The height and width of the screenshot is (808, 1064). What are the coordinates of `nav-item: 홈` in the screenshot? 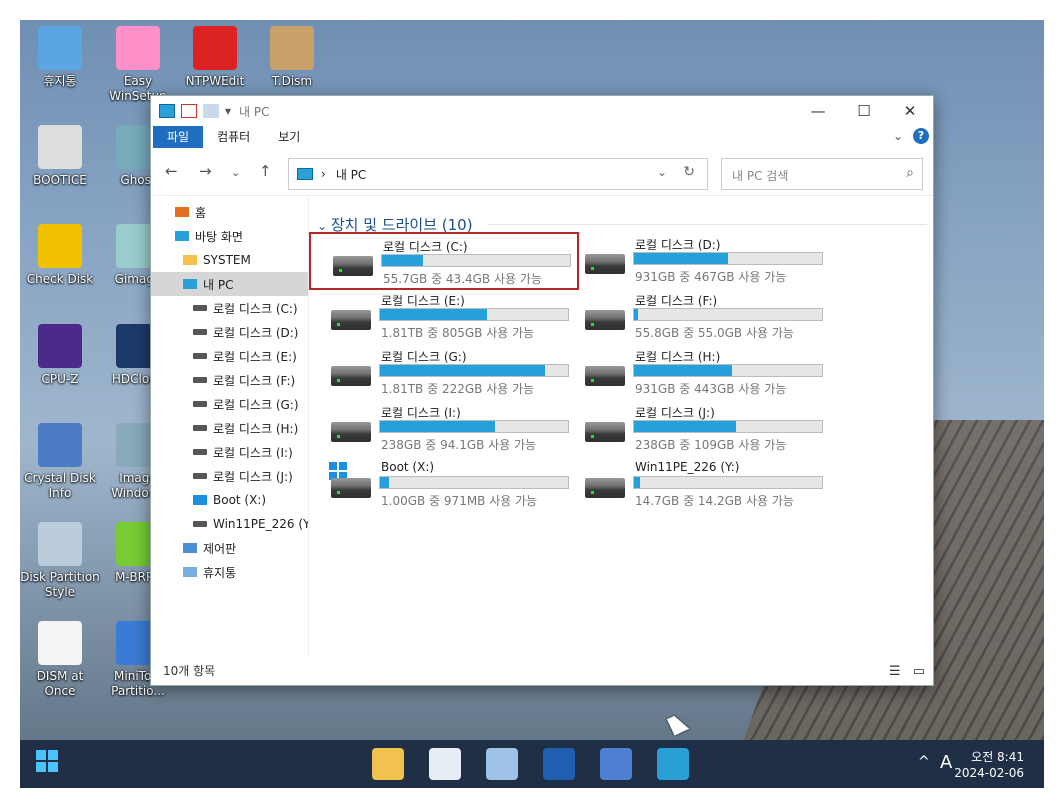 It's located at (229, 212).